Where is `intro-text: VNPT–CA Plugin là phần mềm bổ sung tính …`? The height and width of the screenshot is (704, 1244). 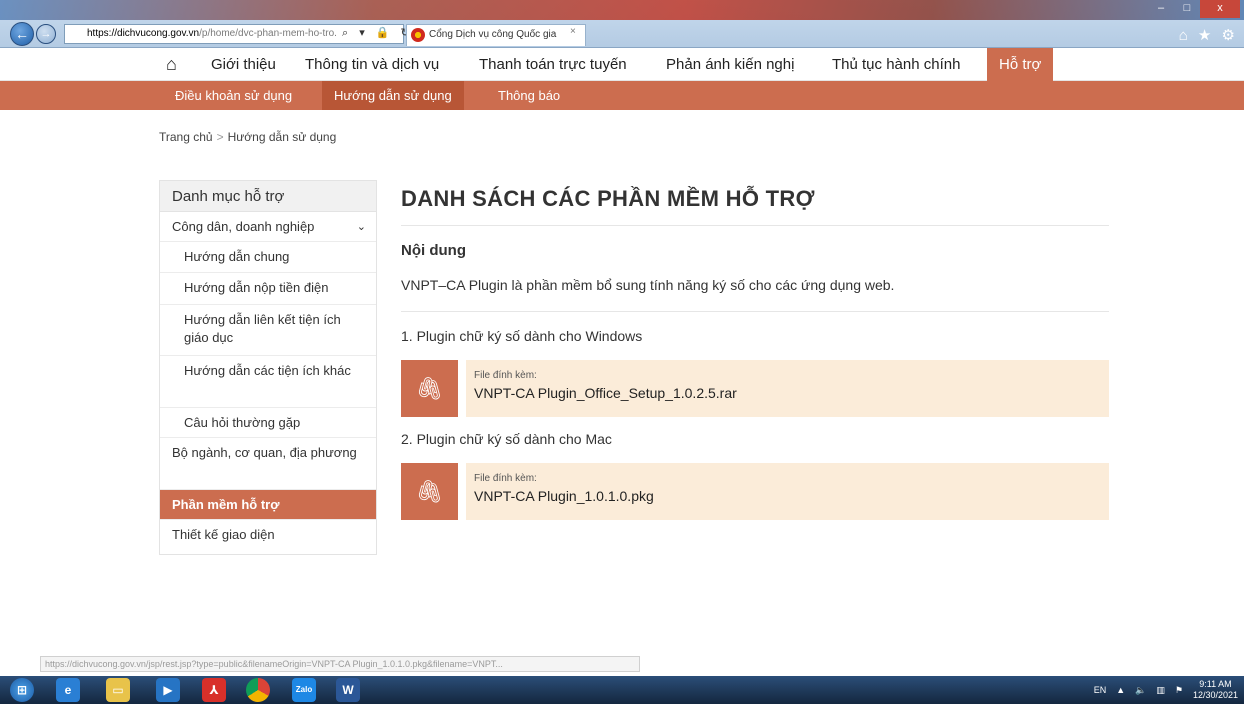 intro-text: VNPT–CA Plugin là phần mềm bổ sung tính … is located at coordinates (755, 294).